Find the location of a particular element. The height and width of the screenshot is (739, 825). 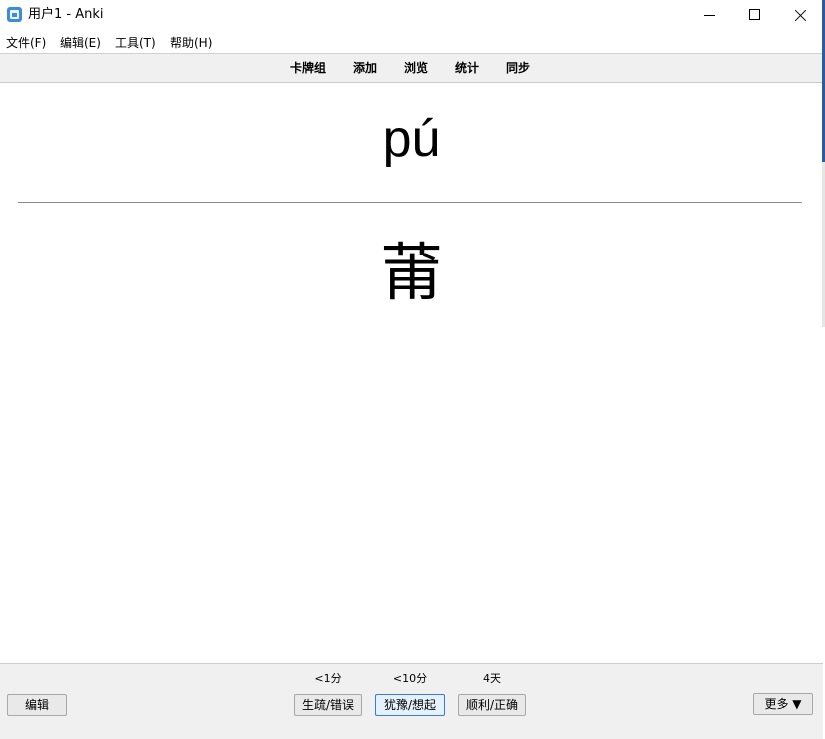

menu-tools: 工具(T) is located at coordinates (135, 43).